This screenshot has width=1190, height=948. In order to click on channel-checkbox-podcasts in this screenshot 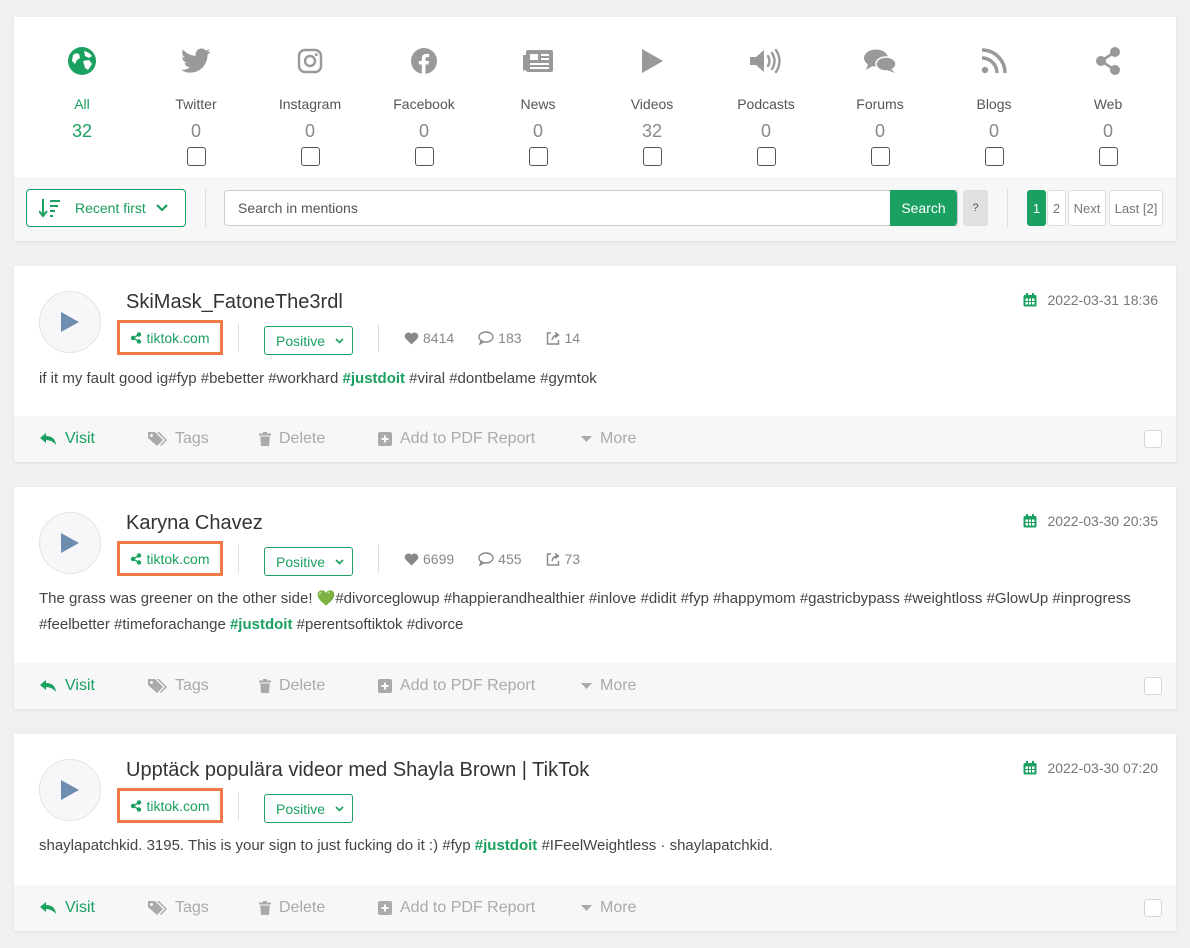, I will do `click(766, 156)`.